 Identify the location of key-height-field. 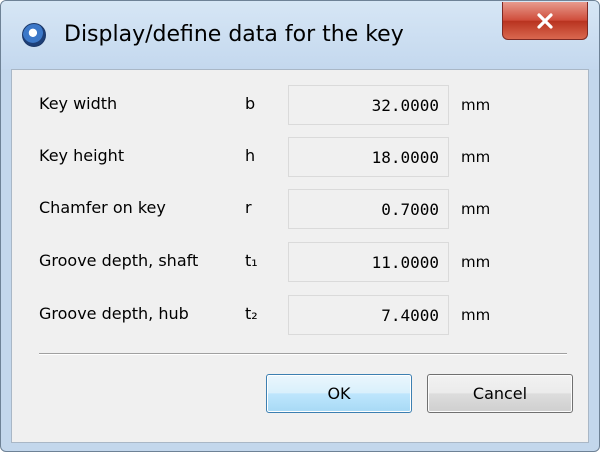
(368, 157).